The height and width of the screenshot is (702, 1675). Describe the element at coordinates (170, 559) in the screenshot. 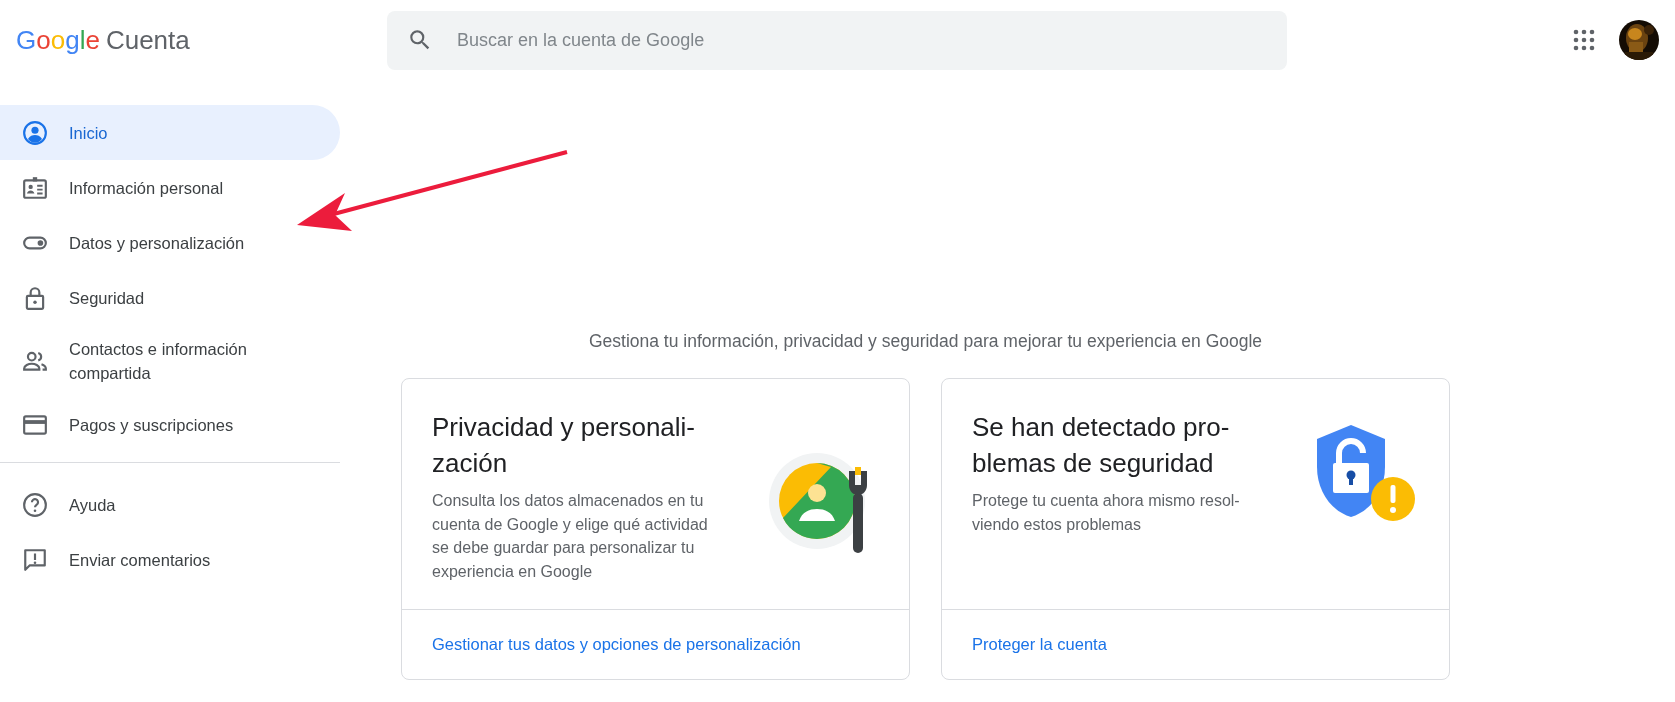

I see `sidebar-item: Enviar comentarios` at that location.